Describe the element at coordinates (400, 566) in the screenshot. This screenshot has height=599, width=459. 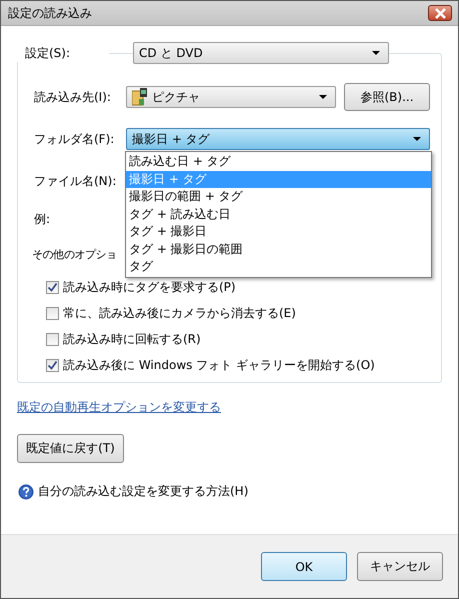
I see `dialog-button: キャンセル` at that location.